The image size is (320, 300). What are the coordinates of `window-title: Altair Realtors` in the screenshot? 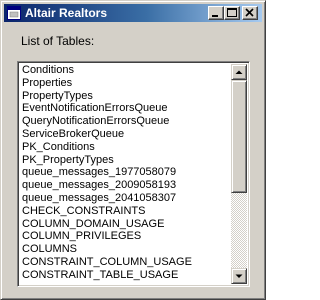 It's located at (66, 13).